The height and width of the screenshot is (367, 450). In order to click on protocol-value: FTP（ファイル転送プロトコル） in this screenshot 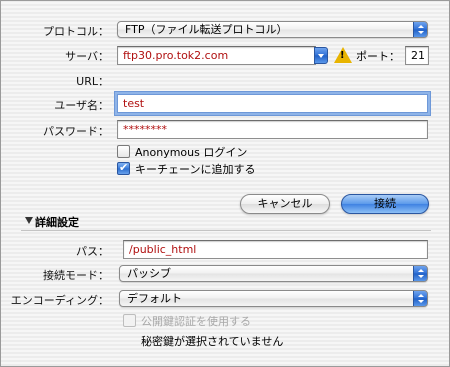, I will do `click(206, 29)`.